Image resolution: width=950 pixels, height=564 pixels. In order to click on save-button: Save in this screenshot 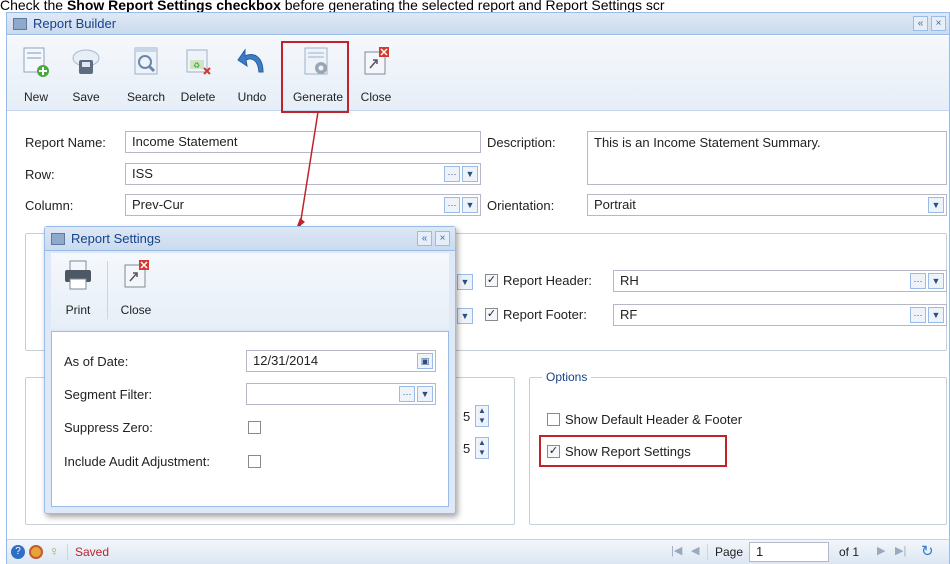, I will do `click(86, 76)`.